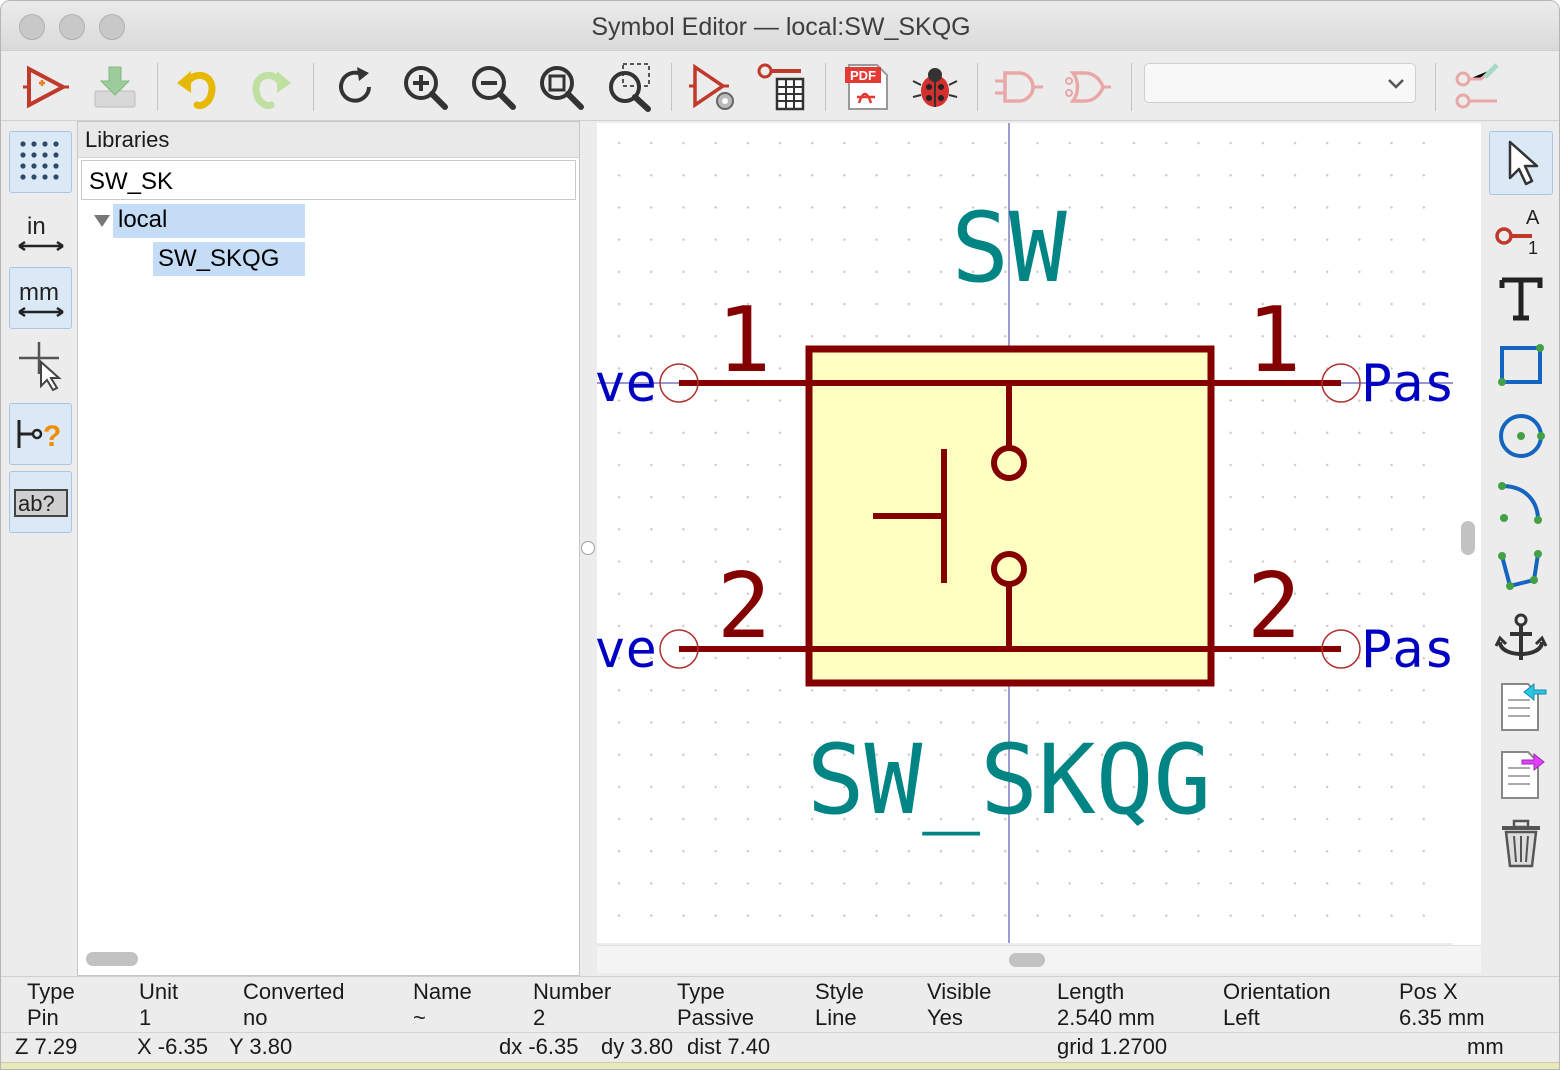 Image resolution: width=1560 pixels, height=1070 pixels. I want to click on redo-button, so click(269, 87).